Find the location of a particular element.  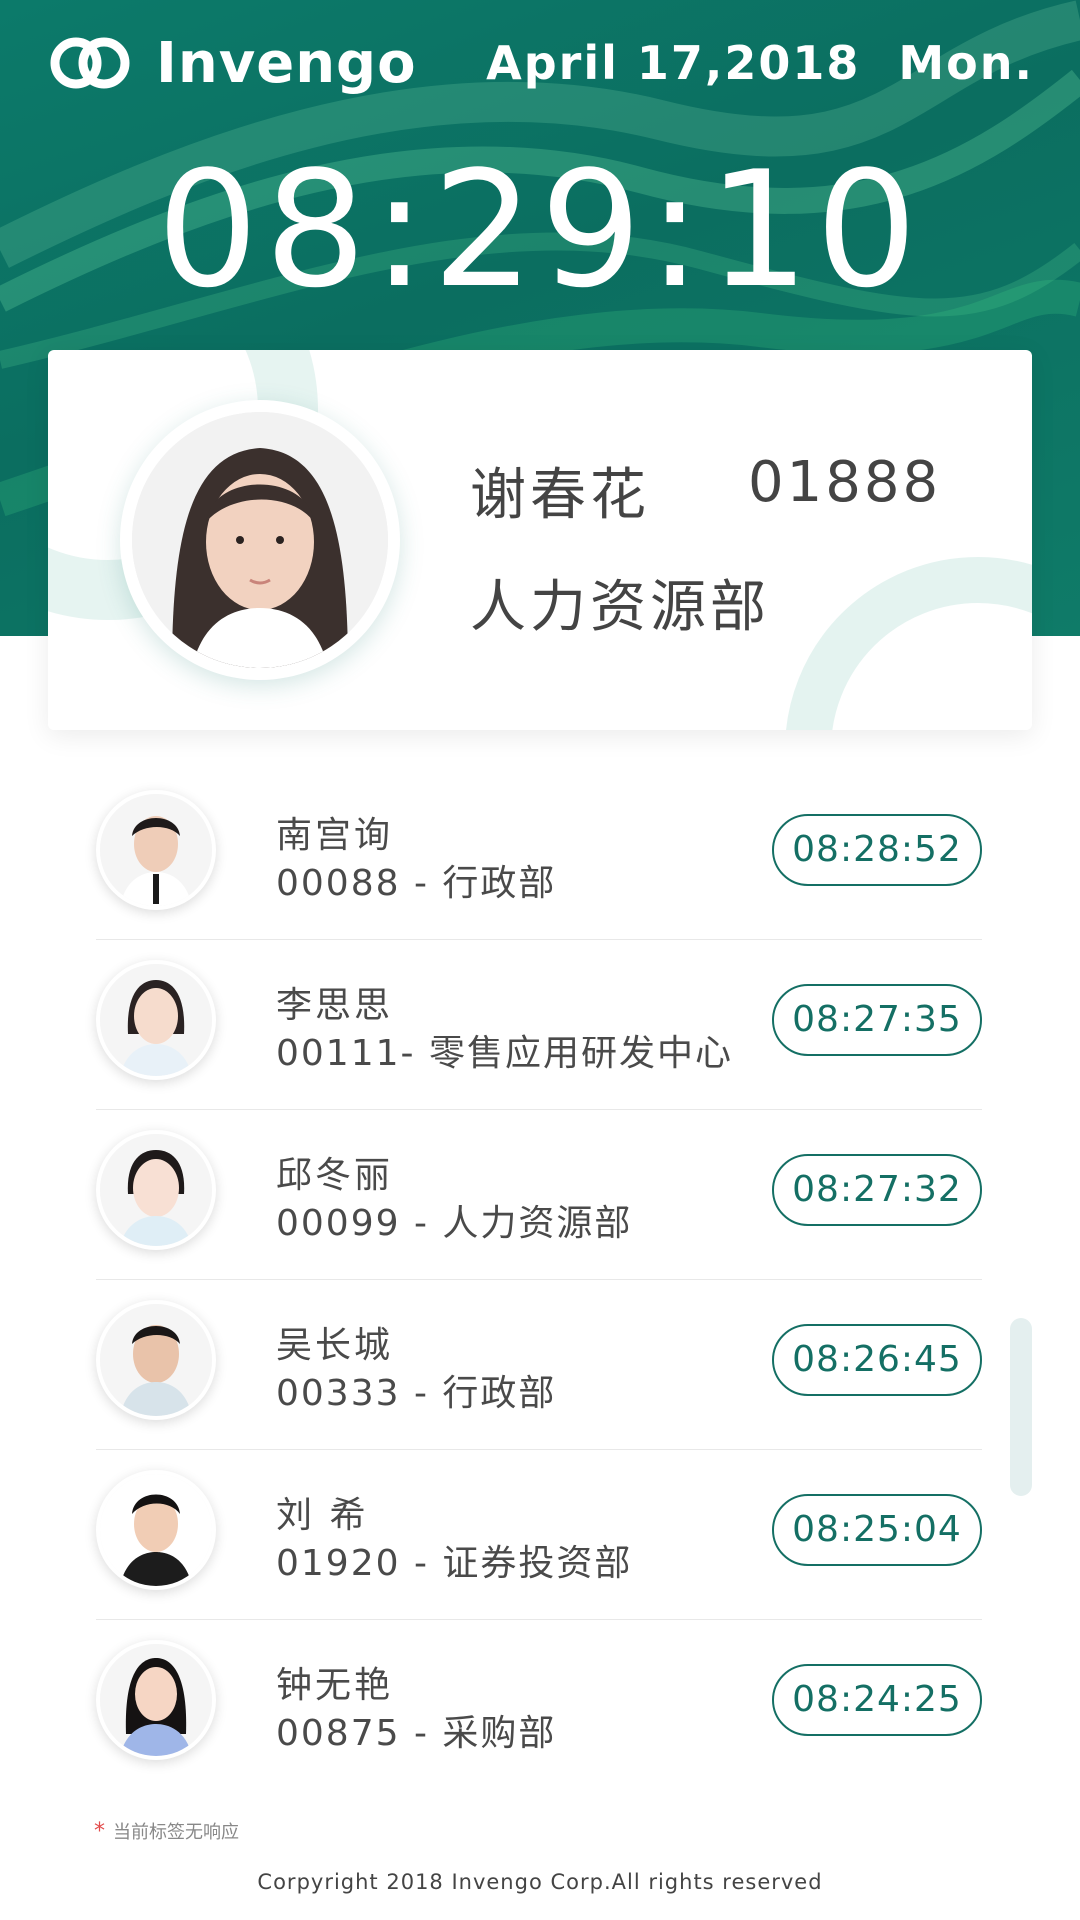

person-id-department: 00088 - 行政部 is located at coordinates (416, 883).